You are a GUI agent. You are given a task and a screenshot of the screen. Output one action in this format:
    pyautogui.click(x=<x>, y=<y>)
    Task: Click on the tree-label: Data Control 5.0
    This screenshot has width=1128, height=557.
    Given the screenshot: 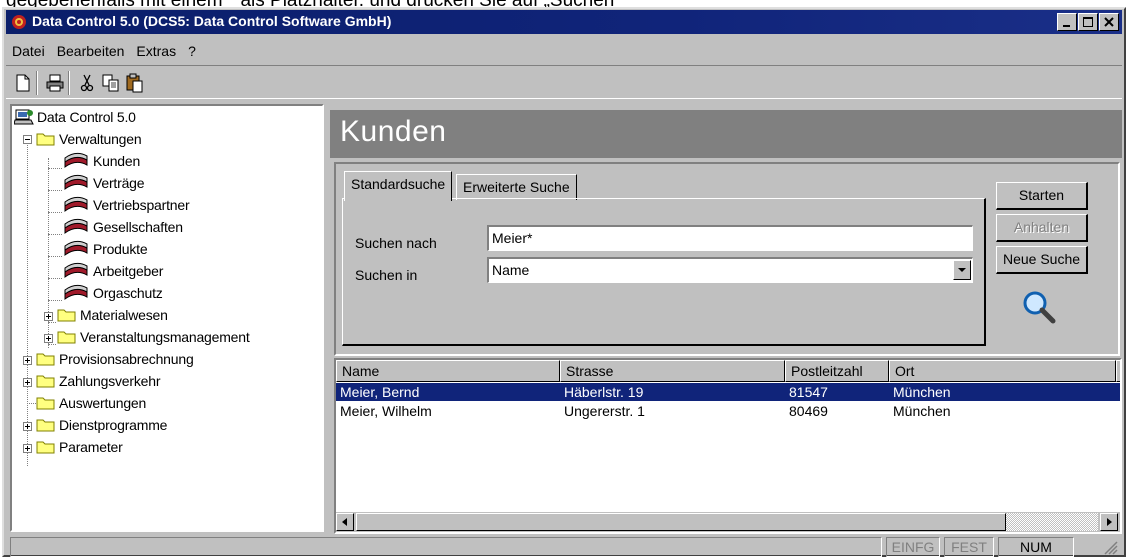 What is the action you would take?
    pyautogui.click(x=86, y=117)
    